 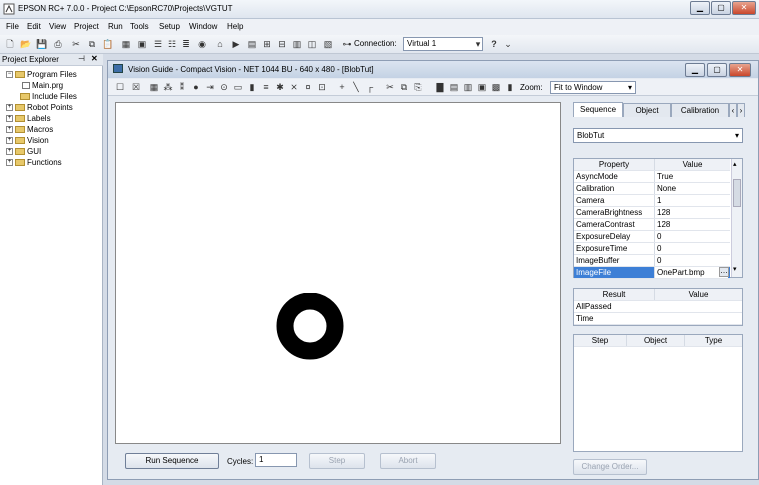 What do you see at coordinates (34, 26) in the screenshot?
I see `menu-edit: Edit` at bounding box center [34, 26].